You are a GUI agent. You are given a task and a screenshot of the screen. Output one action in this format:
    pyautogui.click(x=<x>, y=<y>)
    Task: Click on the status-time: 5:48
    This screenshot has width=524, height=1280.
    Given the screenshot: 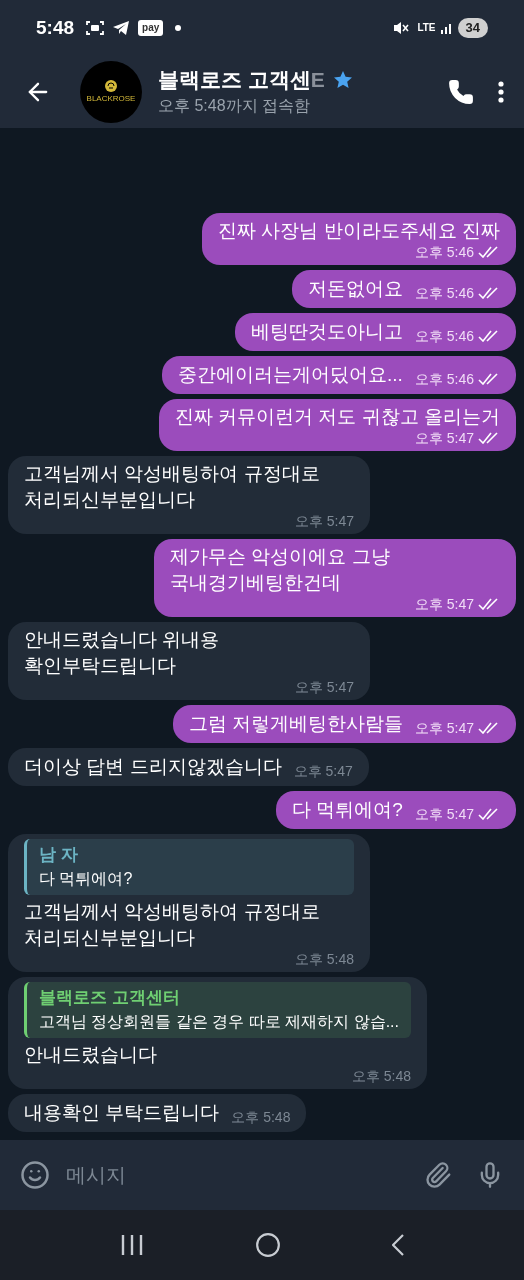 What is the action you would take?
    pyautogui.click(x=55, y=27)
    